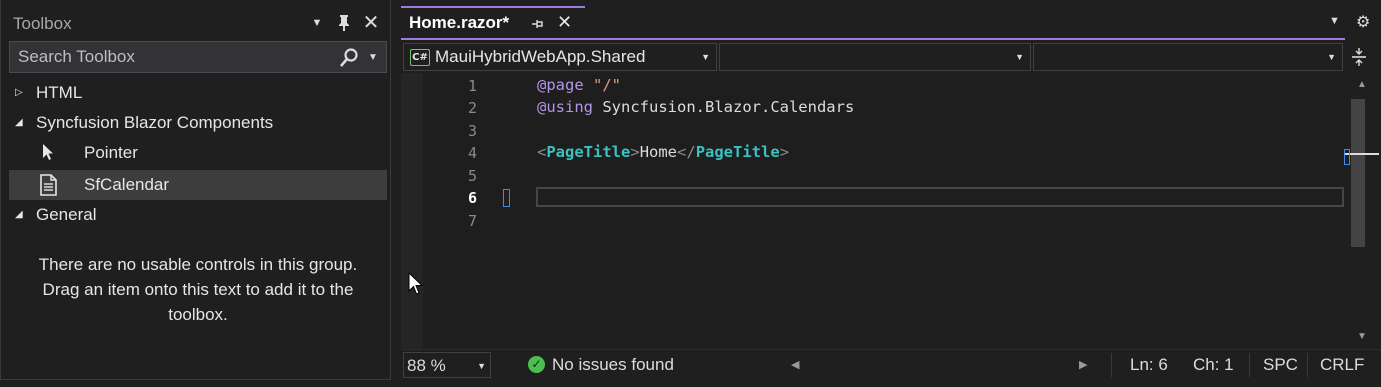 The height and width of the screenshot is (387, 1381). I want to click on line-number: 1, so click(472, 86).